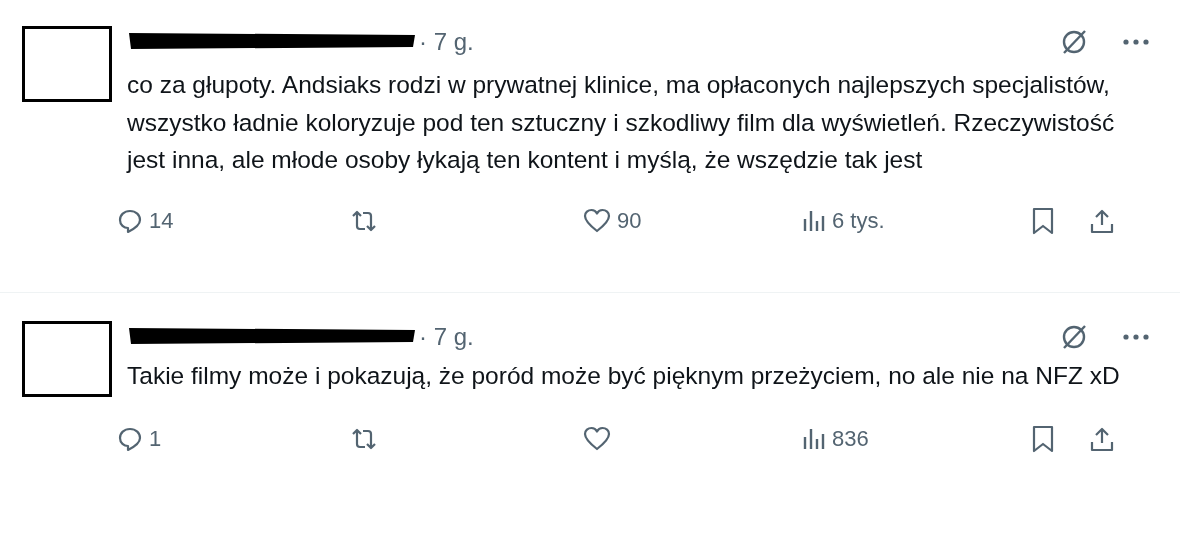 Image resolution: width=1180 pixels, height=547 pixels. I want to click on tweet-text: Takie filmy może i pokazują, że poród może być pięknym przeżyciem, no ale nie na NFZ xD, so click(624, 376).